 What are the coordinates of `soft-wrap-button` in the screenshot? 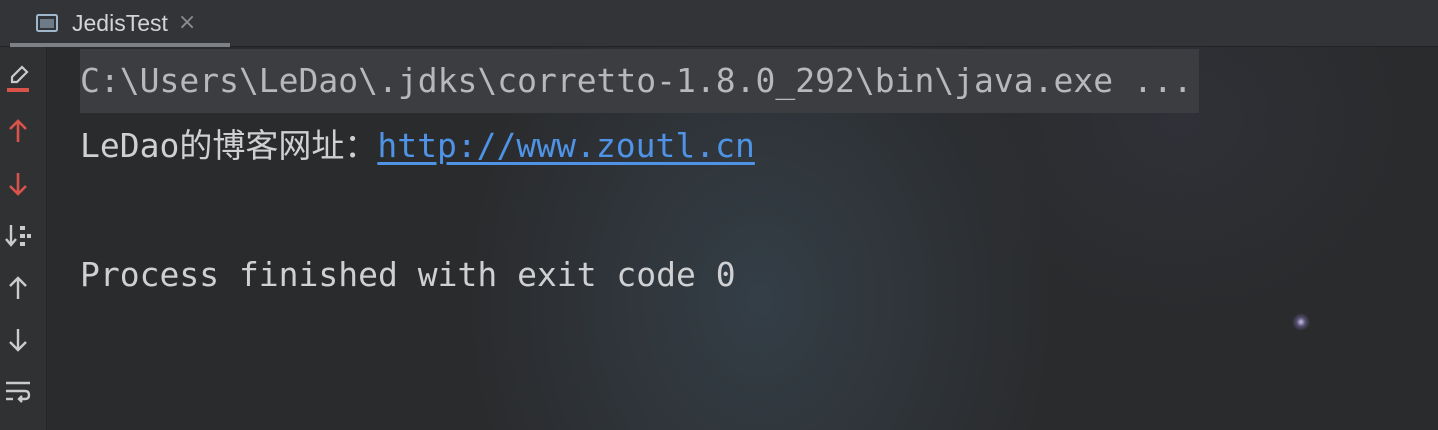 It's located at (18, 392).